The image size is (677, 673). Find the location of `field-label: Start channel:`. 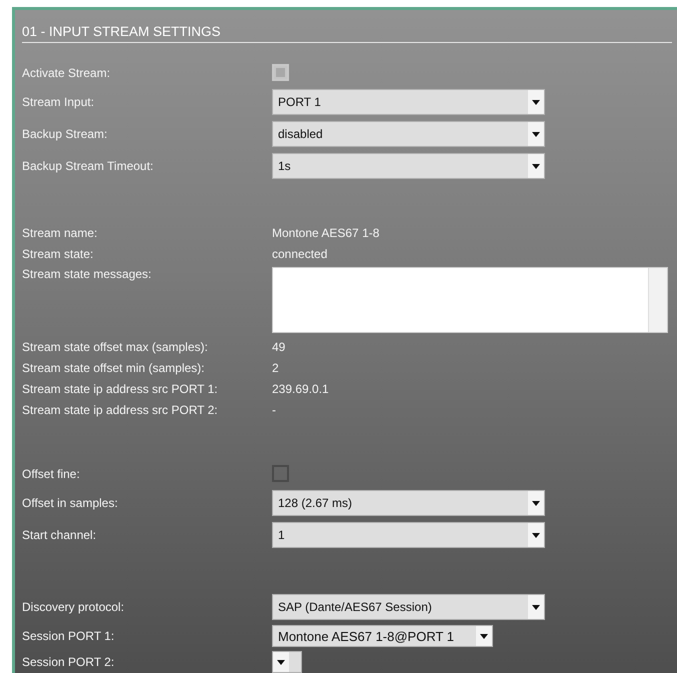

field-label: Start channel: is located at coordinates (60, 535).